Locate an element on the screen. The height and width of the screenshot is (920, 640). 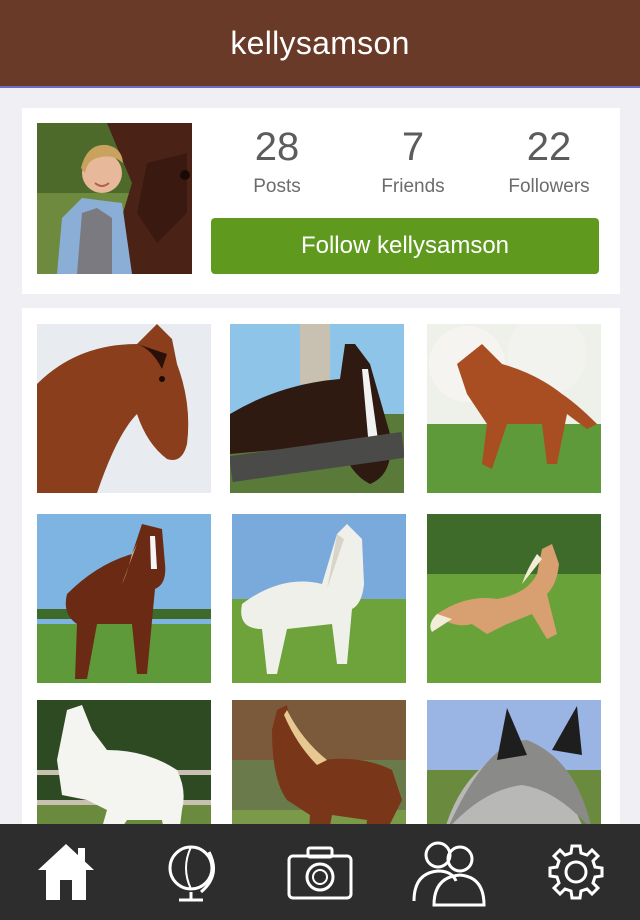
followers-stat: 22 Followers is located at coordinates (549, 161).